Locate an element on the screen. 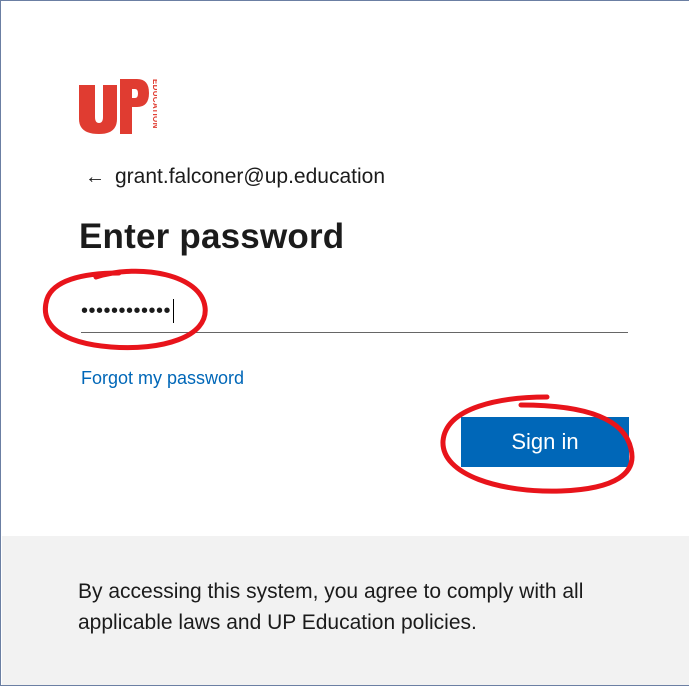 The height and width of the screenshot is (686, 689). password-input is located at coordinates (354, 313).